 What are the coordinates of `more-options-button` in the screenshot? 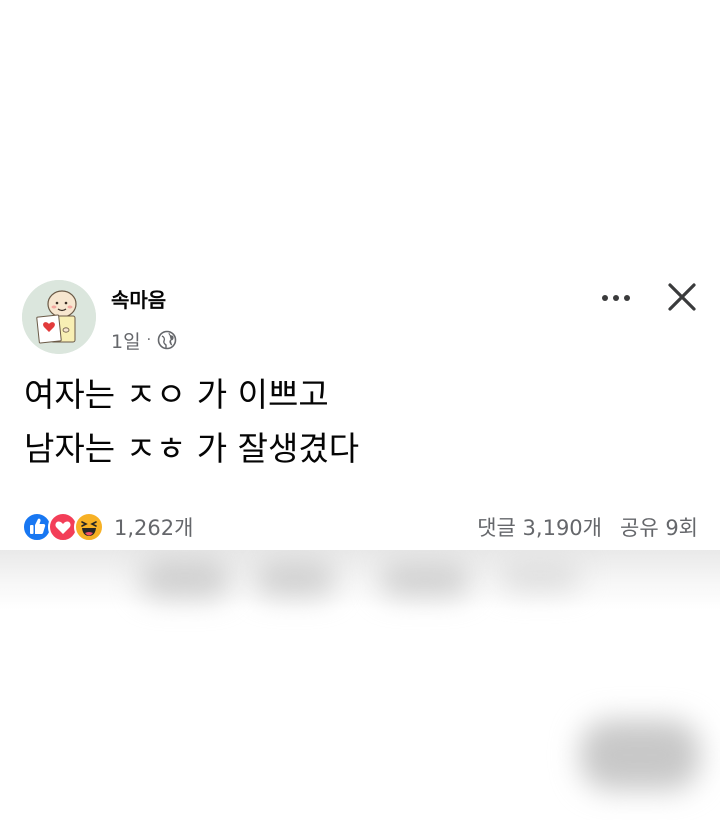 It's located at (616, 298).